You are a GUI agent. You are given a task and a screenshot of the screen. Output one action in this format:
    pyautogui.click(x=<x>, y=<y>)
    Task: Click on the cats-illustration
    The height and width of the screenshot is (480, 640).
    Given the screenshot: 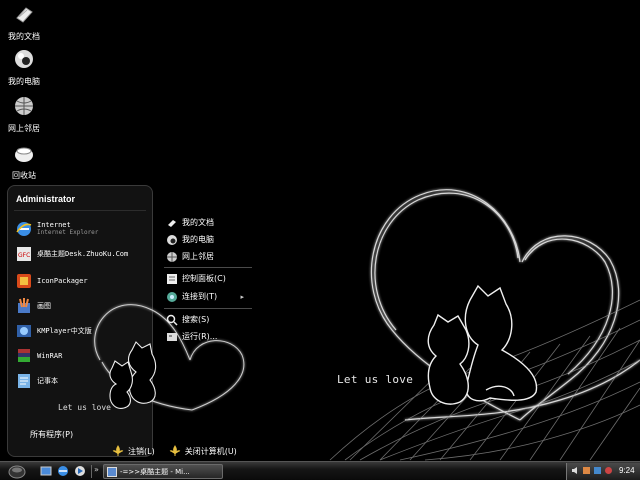 What is the action you would take?
    pyautogui.click(x=482, y=344)
    